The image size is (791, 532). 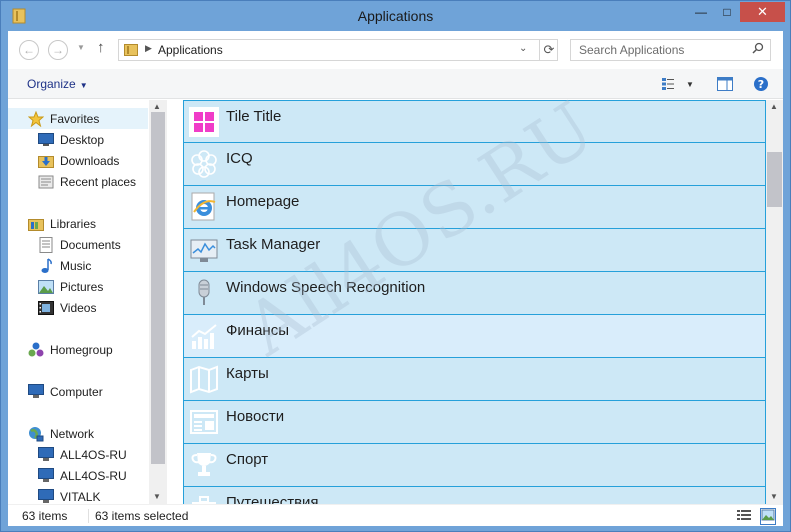 What do you see at coordinates (45, 516) in the screenshot?
I see `item-count: 63 items` at bounding box center [45, 516].